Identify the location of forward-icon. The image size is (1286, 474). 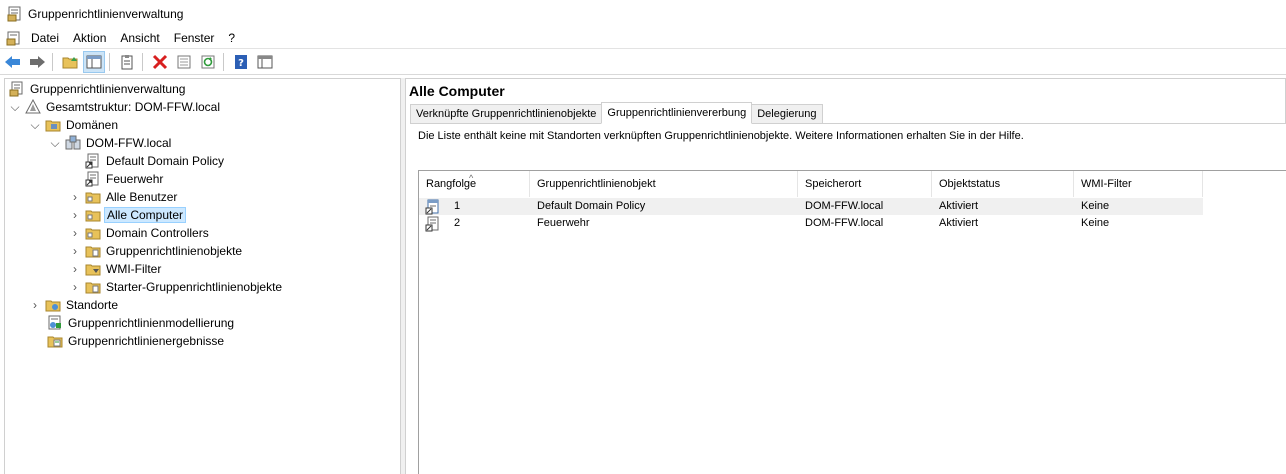
(37, 61).